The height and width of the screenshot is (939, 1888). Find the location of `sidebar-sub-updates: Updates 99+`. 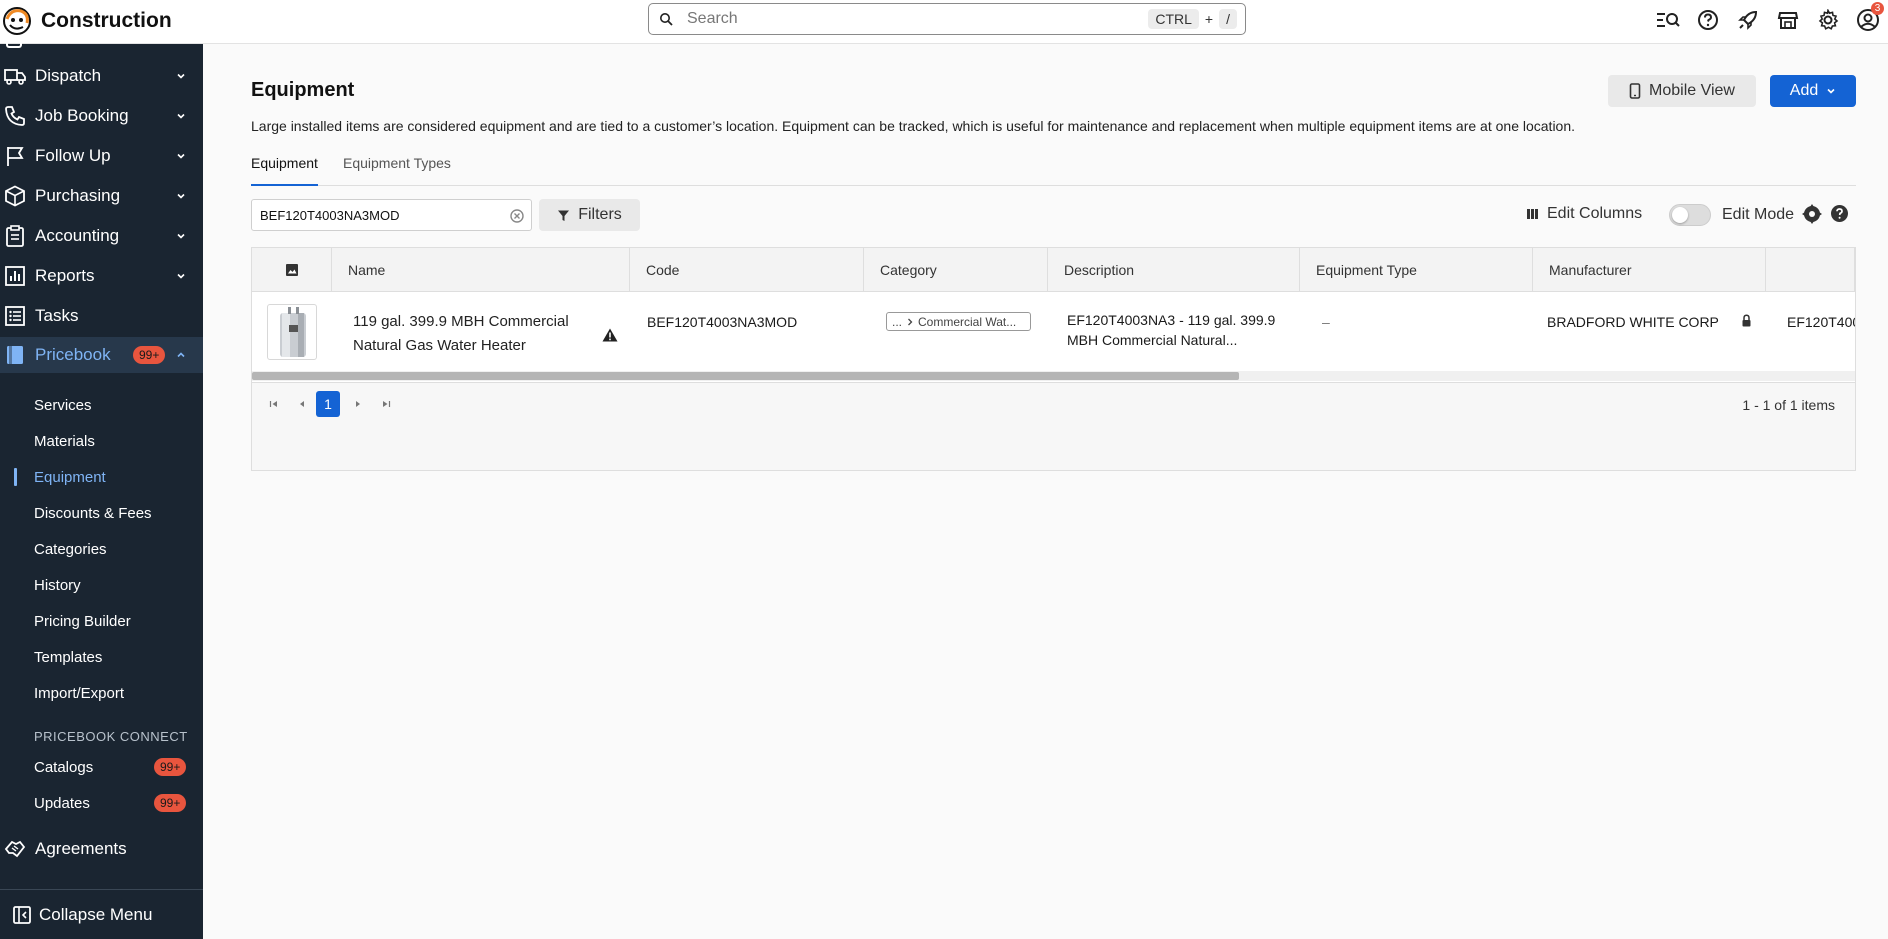

sidebar-sub-updates: Updates 99+ is located at coordinates (101, 803).